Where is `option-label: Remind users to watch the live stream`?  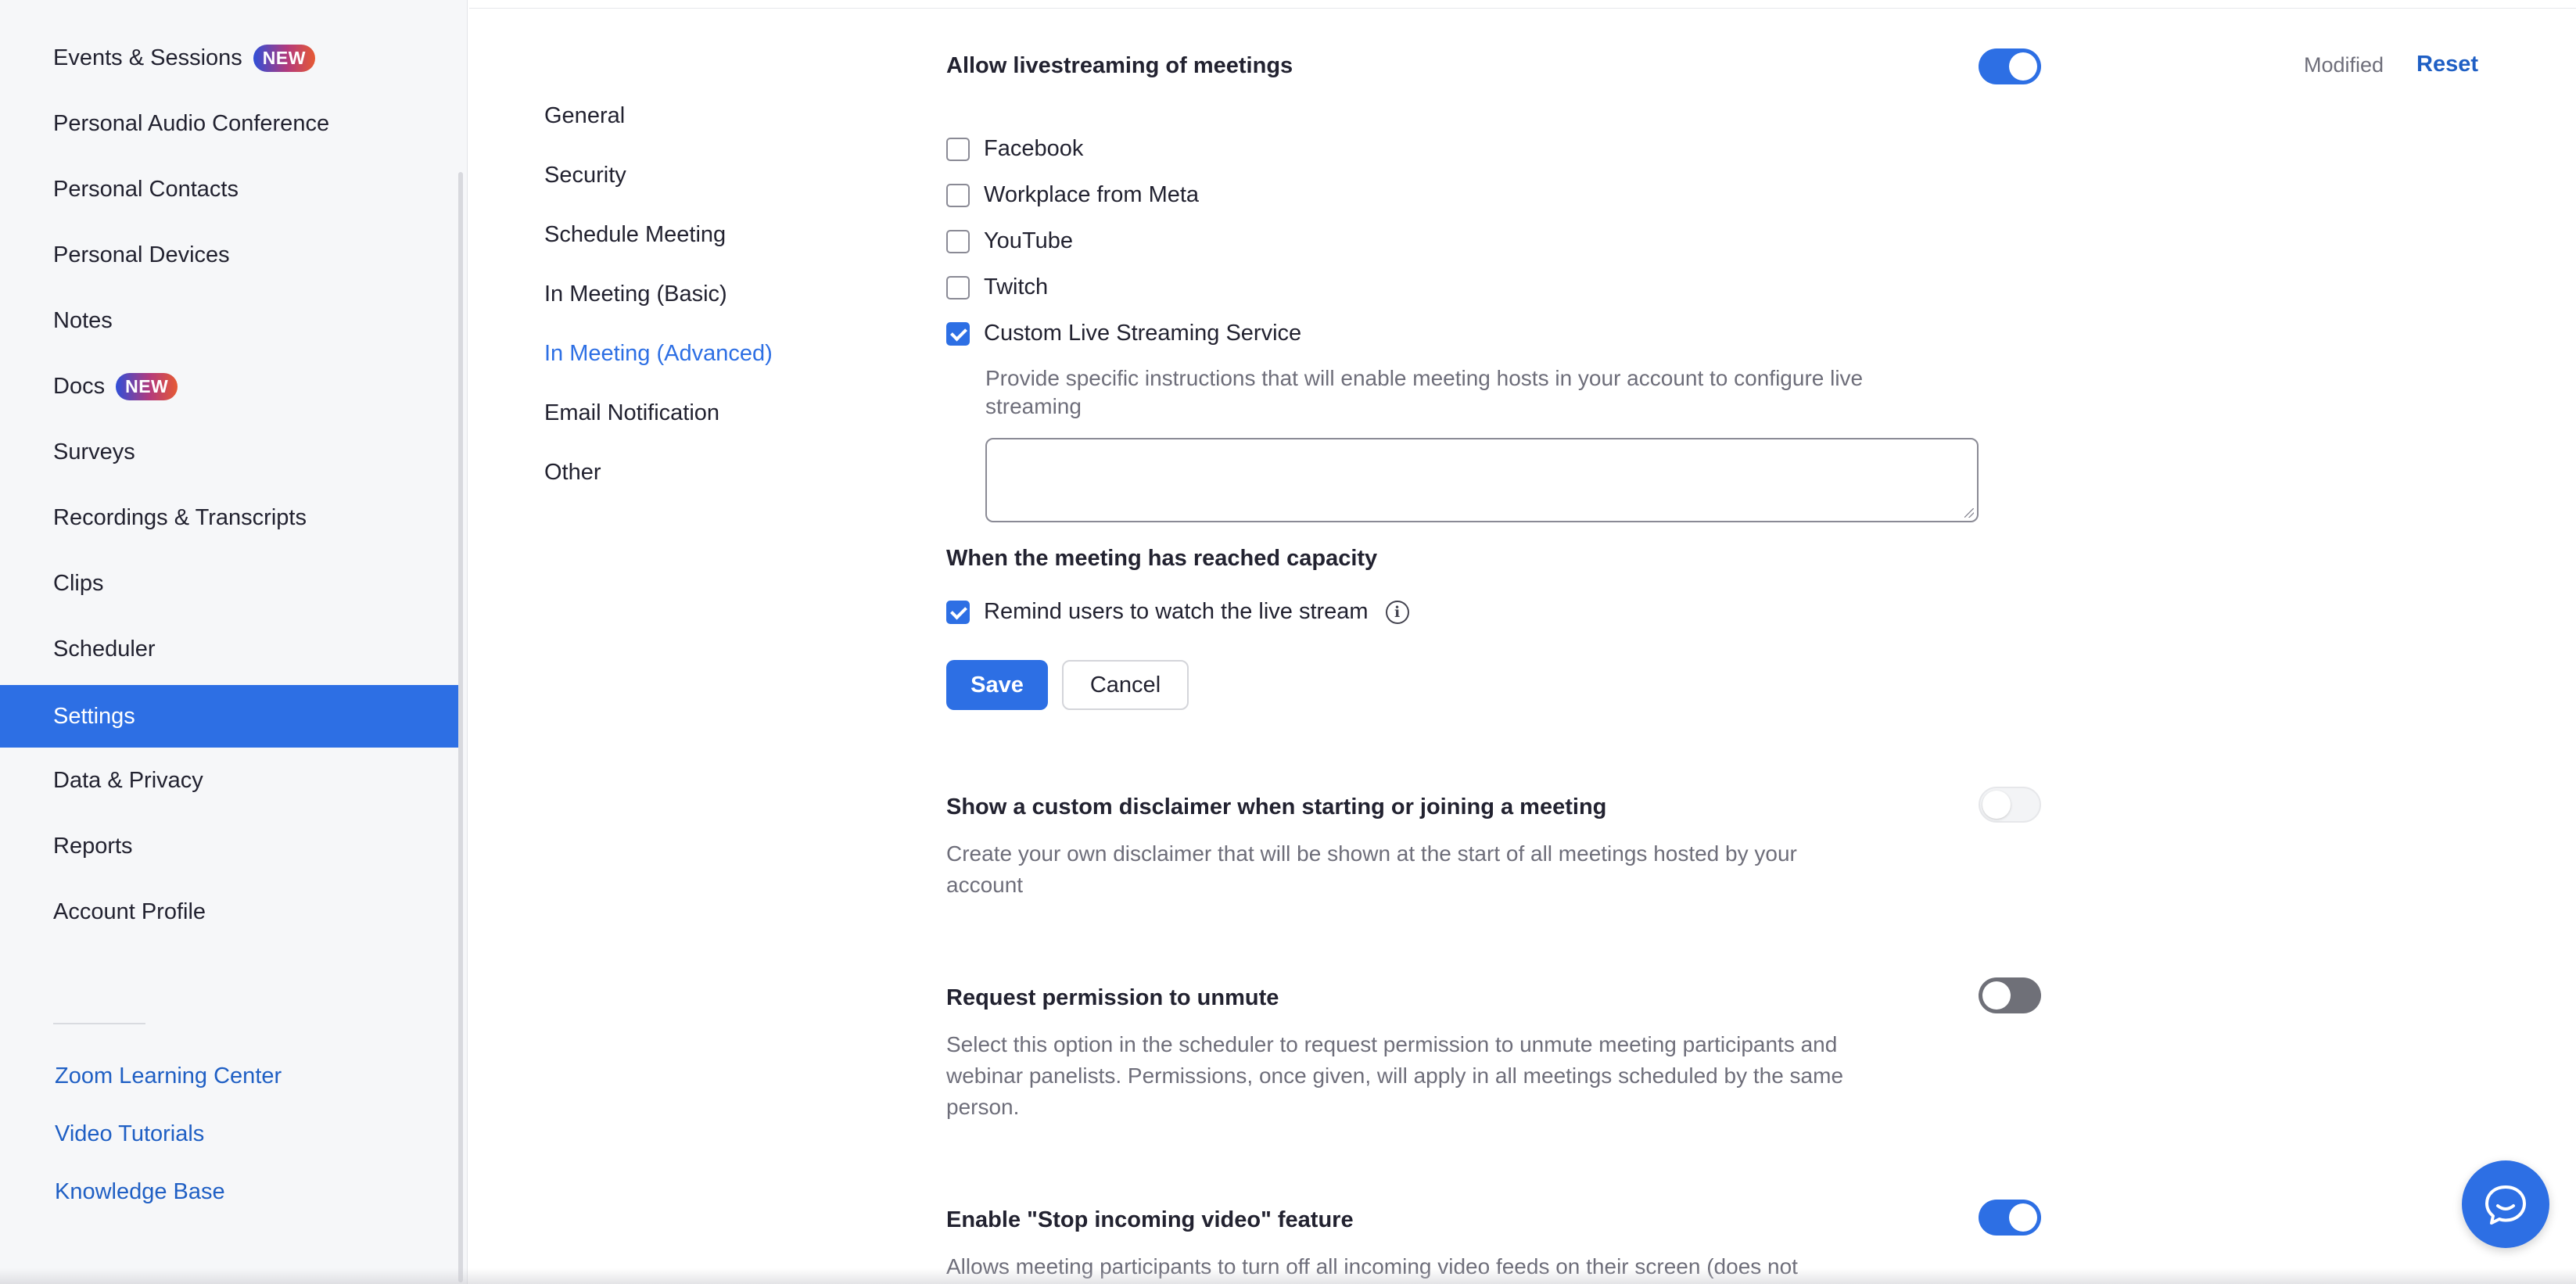
option-label: Remind users to watch the live stream is located at coordinates (1176, 612).